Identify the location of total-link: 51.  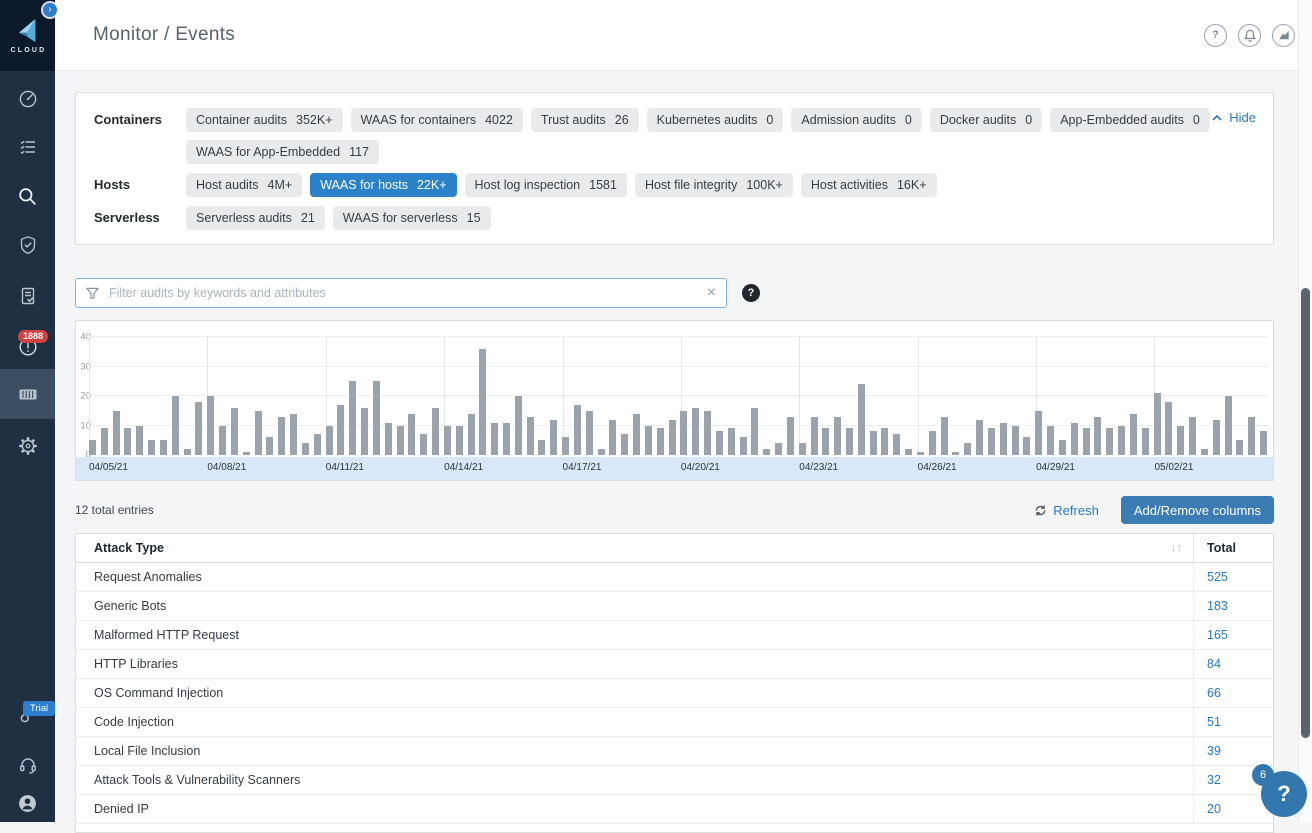
(1214, 722).